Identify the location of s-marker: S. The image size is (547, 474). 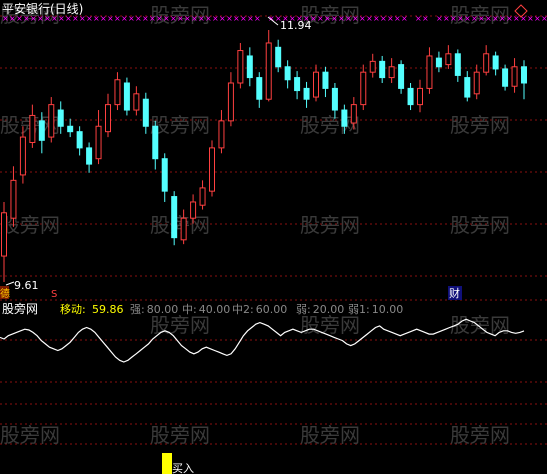
(54, 294).